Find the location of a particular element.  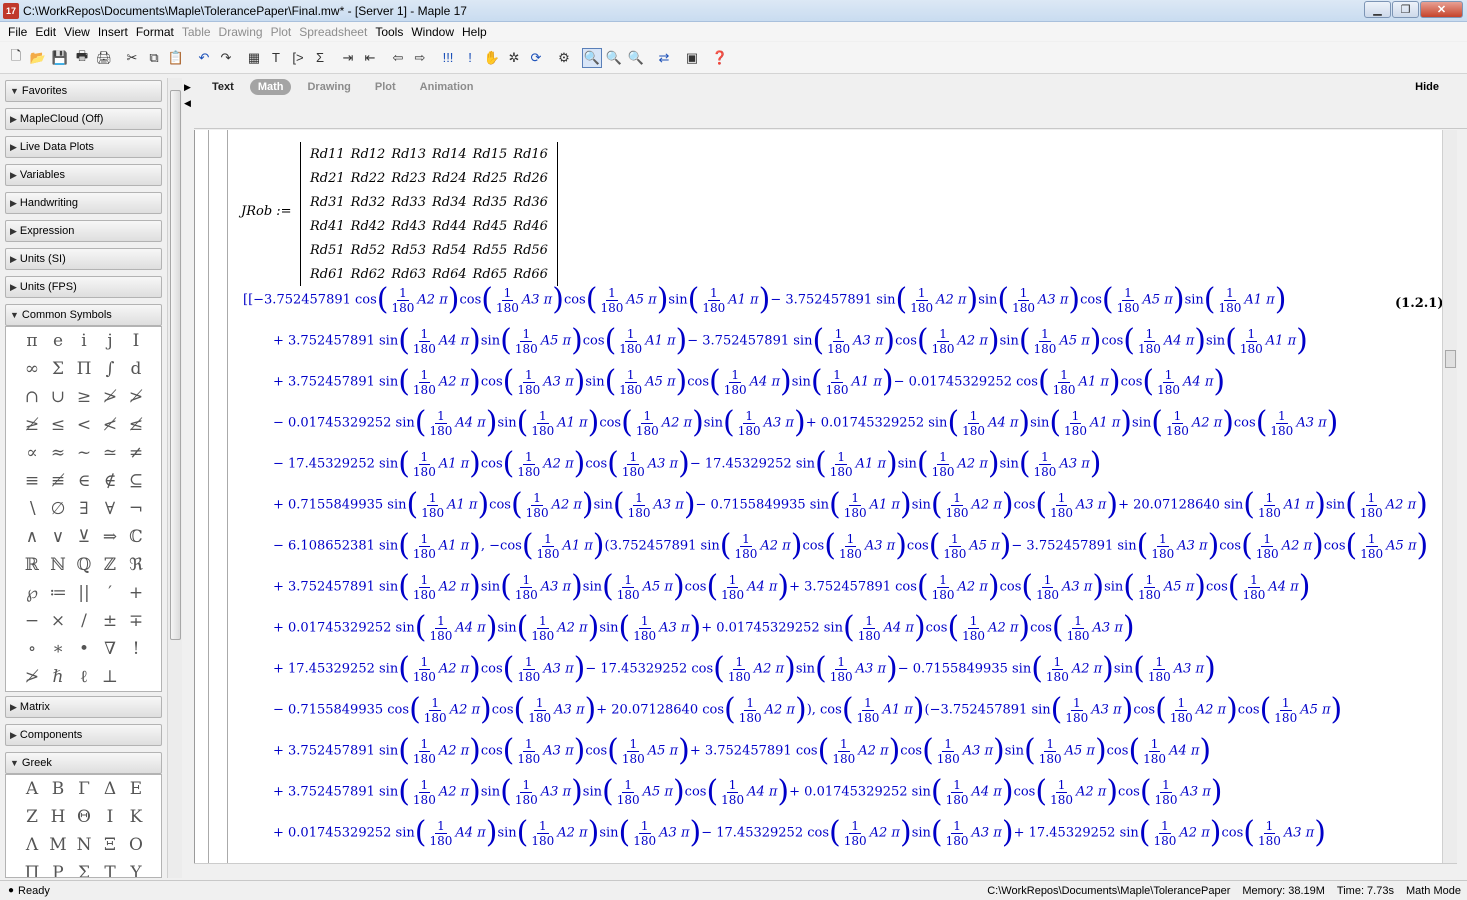

menu-help: Help is located at coordinates (474, 32).